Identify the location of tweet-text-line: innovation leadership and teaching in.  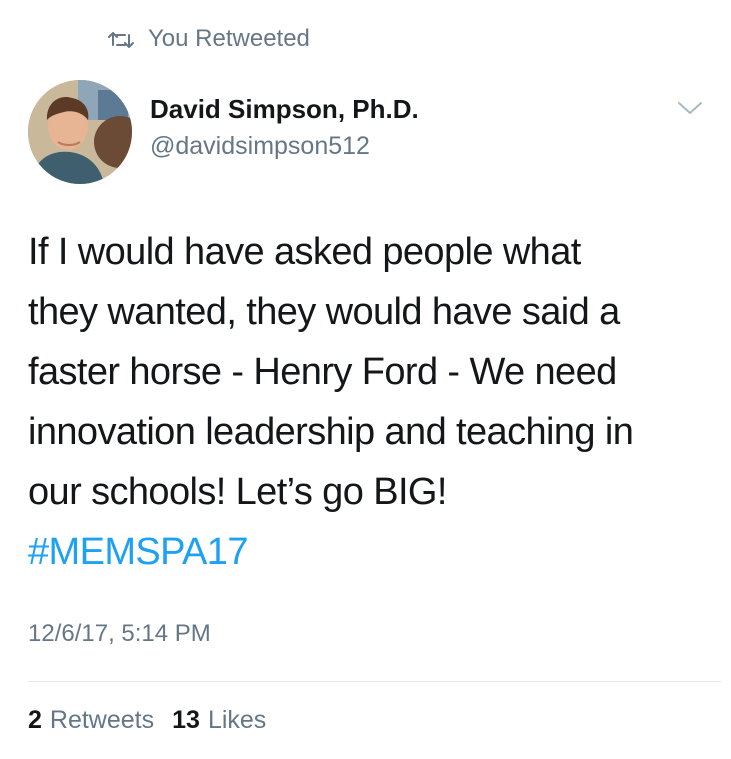
(331, 432).